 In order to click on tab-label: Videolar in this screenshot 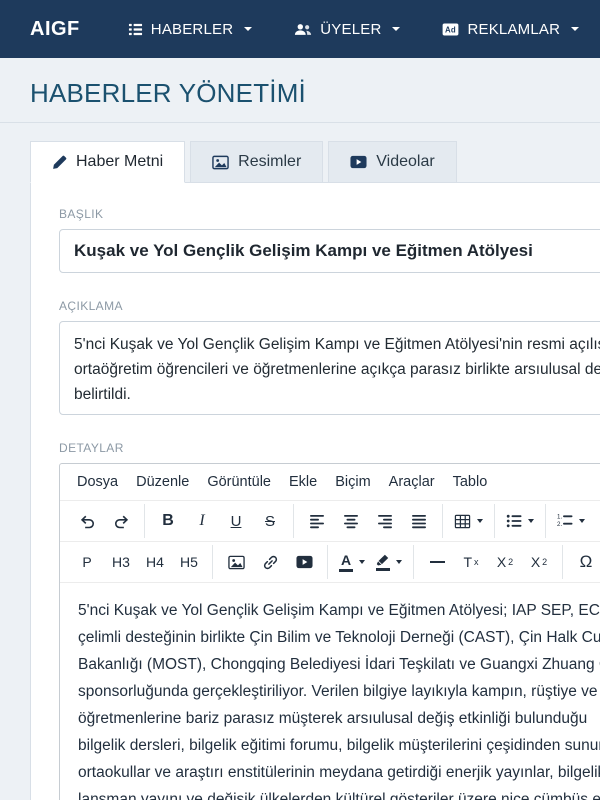, I will do `click(405, 161)`.